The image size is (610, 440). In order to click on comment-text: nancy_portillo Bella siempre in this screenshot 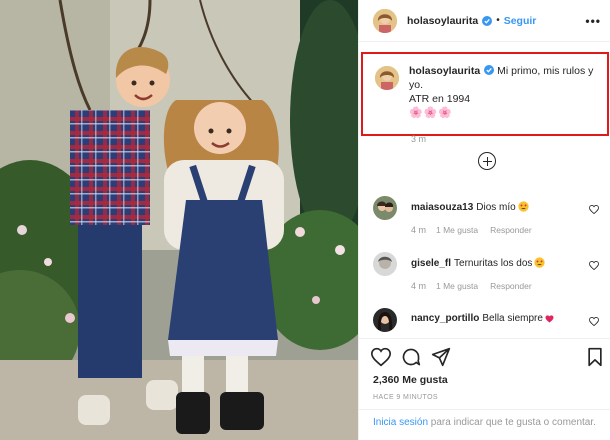, I will do `click(482, 318)`.